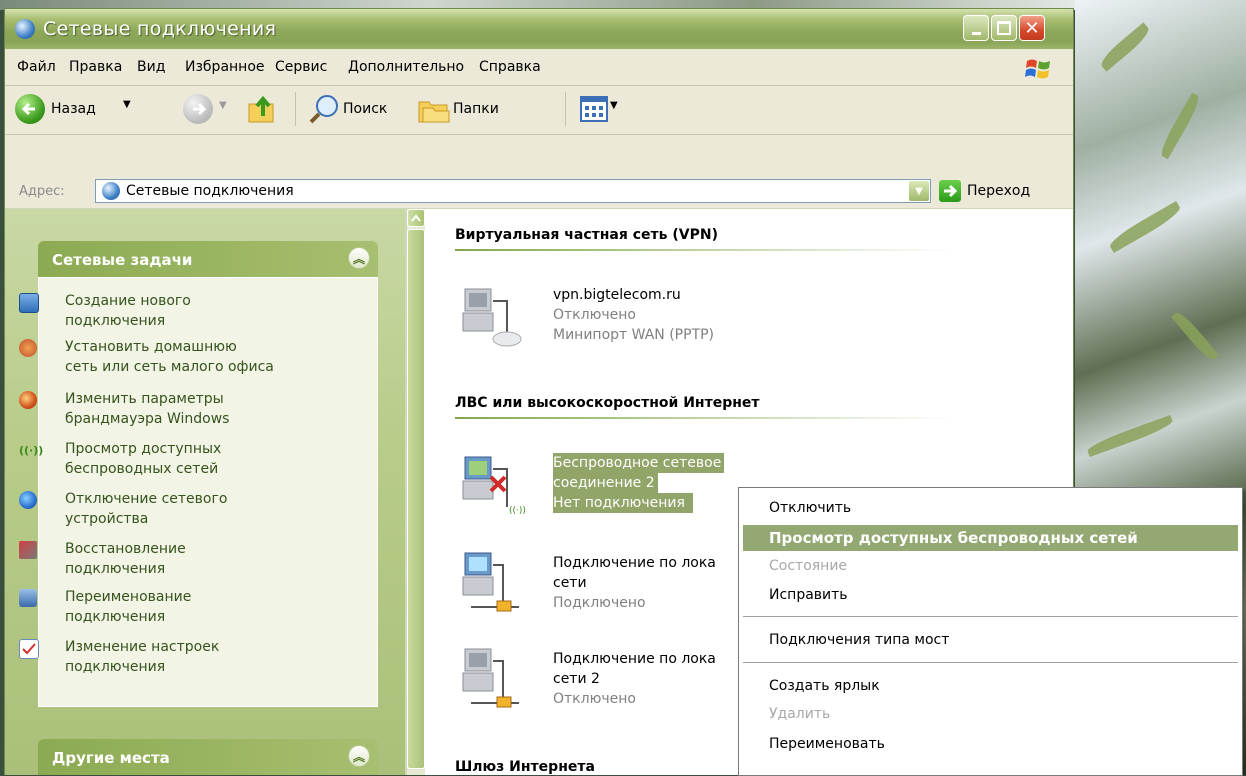  What do you see at coordinates (406, 67) in the screenshot?
I see `menu-advanced: Дополнительно` at bounding box center [406, 67].